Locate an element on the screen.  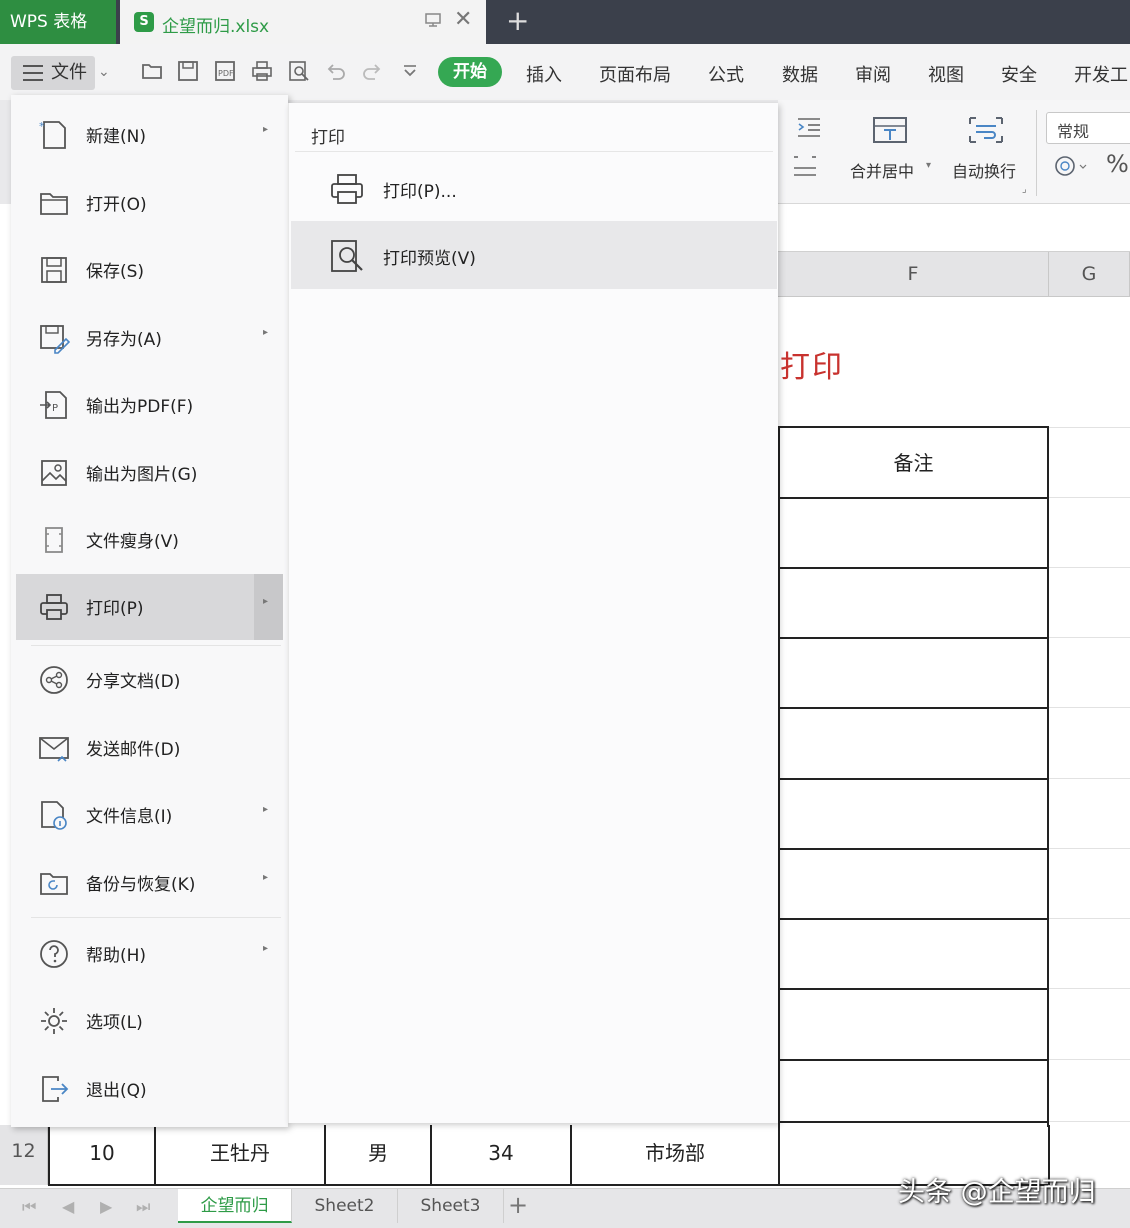
prev-sheet-icon: ◀ is located at coordinates (68, 1206).